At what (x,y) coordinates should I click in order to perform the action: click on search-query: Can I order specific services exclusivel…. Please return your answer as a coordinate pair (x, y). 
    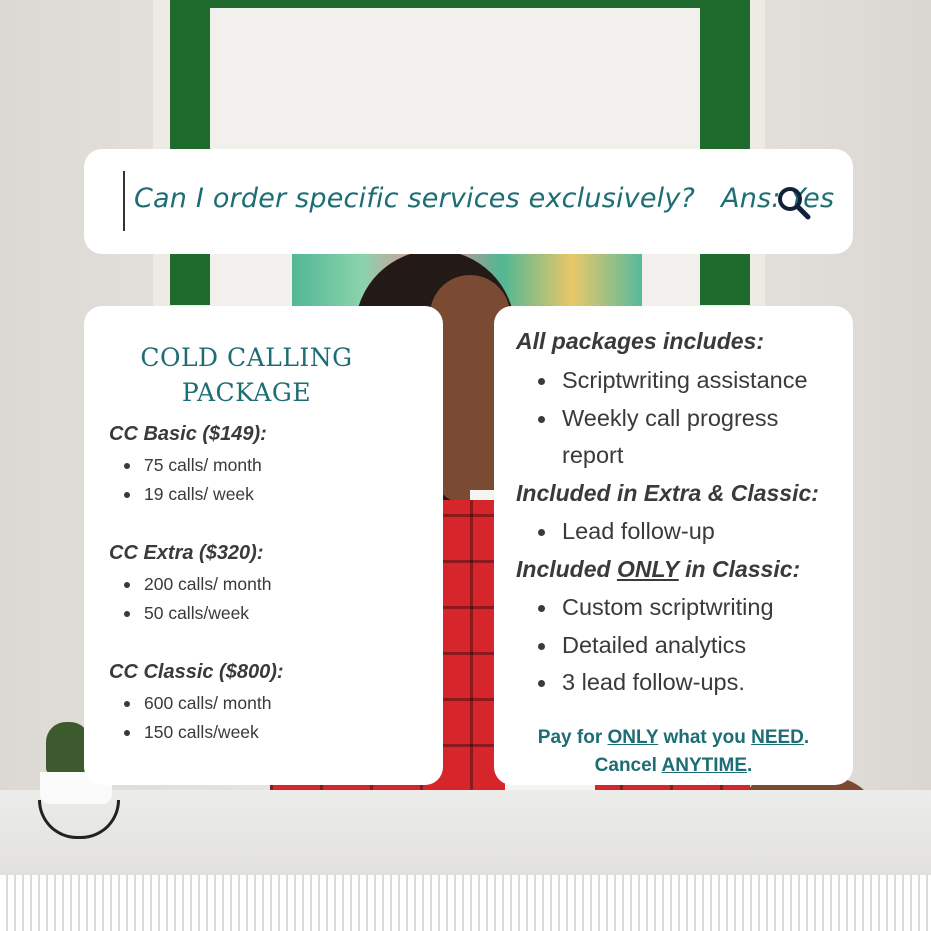
    Looking at the image, I should click on (484, 198).